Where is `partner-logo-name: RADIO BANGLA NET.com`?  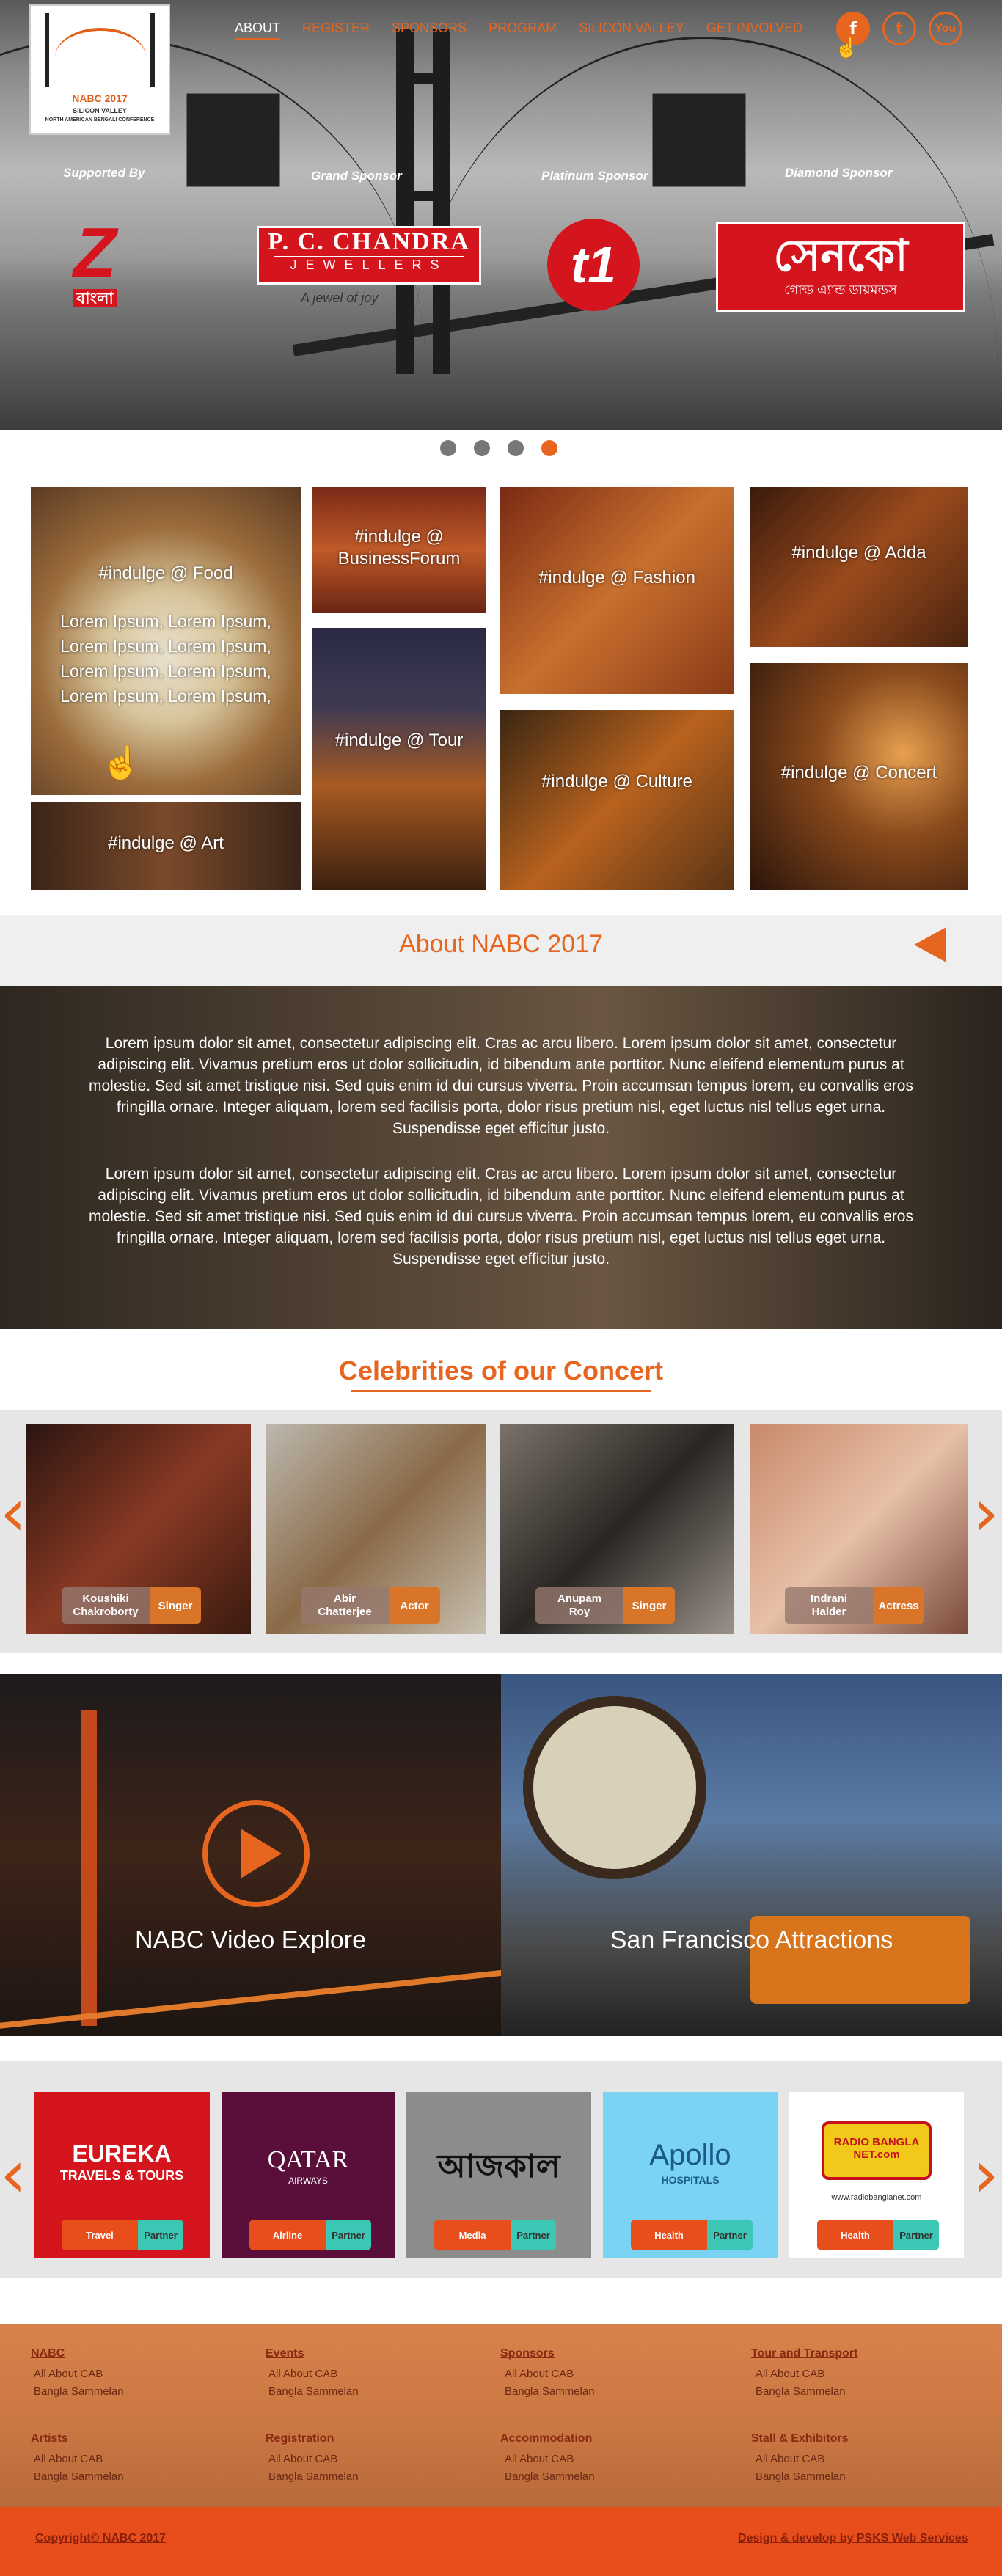 partner-logo-name: RADIO BANGLA NET.com is located at coordinates (877, 2150).